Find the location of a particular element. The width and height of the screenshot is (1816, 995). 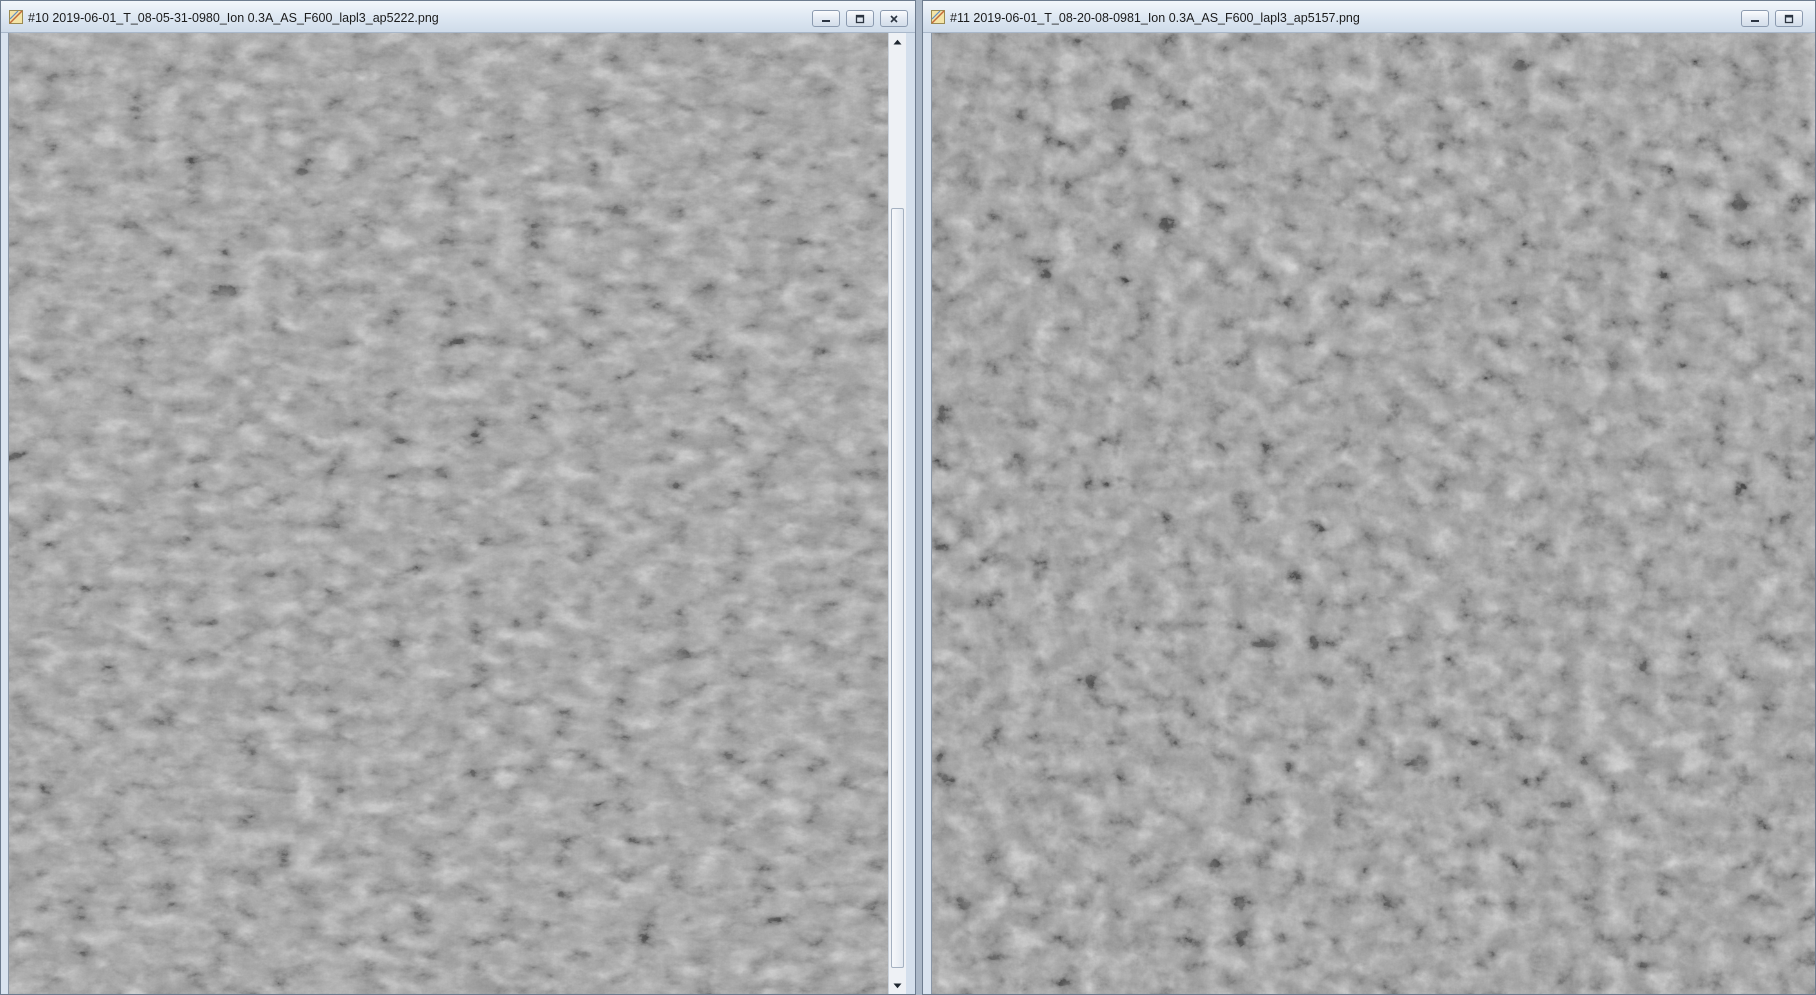

scroll-down-button is located at coordinates (897, 985).